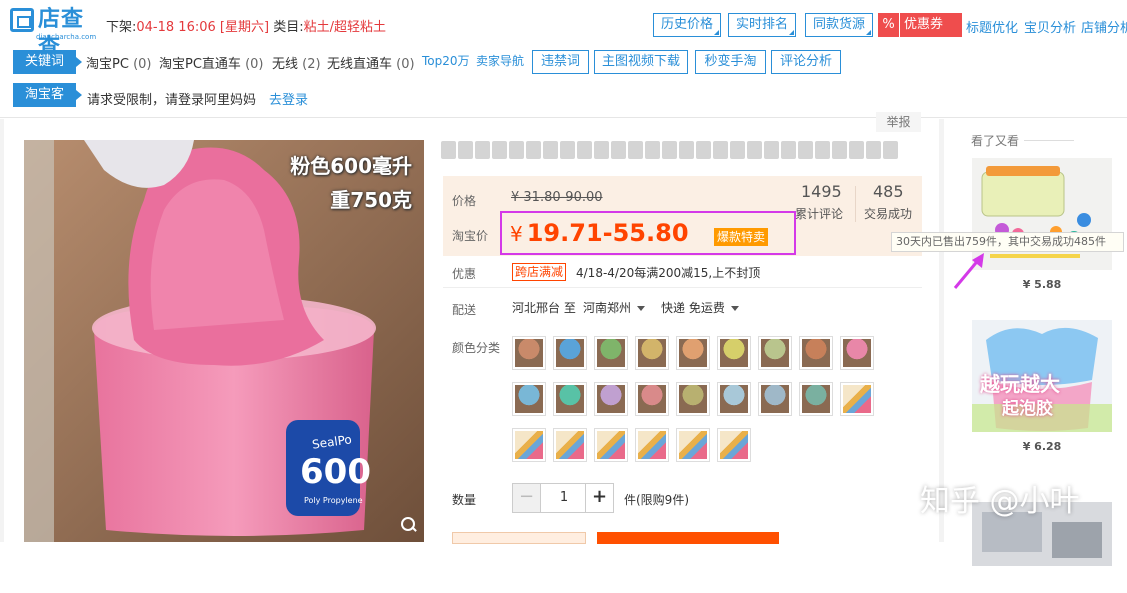  Describe the element at coordinates (500, 60) in the screenshot. I see `seller-nav-link: 卖家导航` at that location.